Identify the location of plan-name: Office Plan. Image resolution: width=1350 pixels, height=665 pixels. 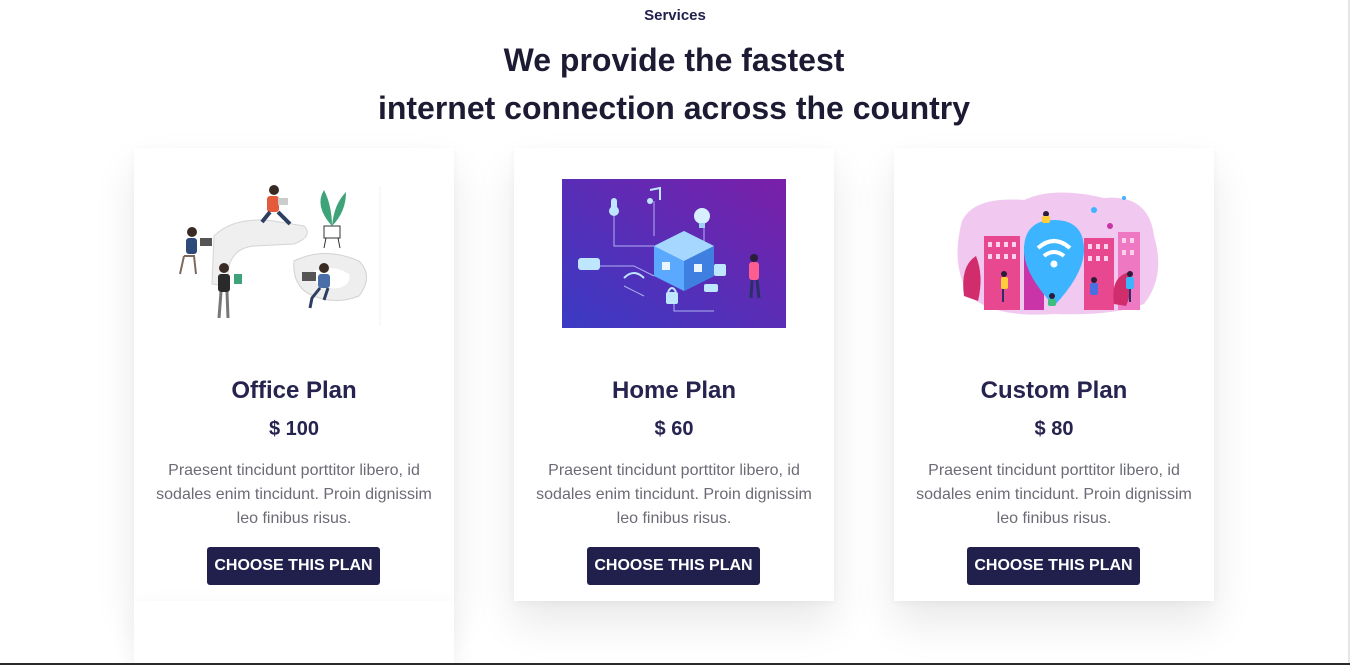
(294, 390).